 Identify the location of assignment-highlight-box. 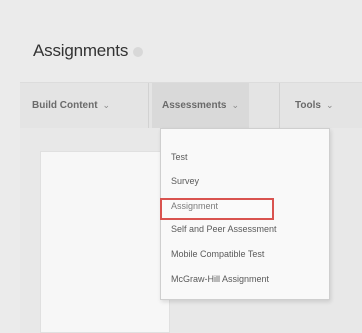
(217, 209).